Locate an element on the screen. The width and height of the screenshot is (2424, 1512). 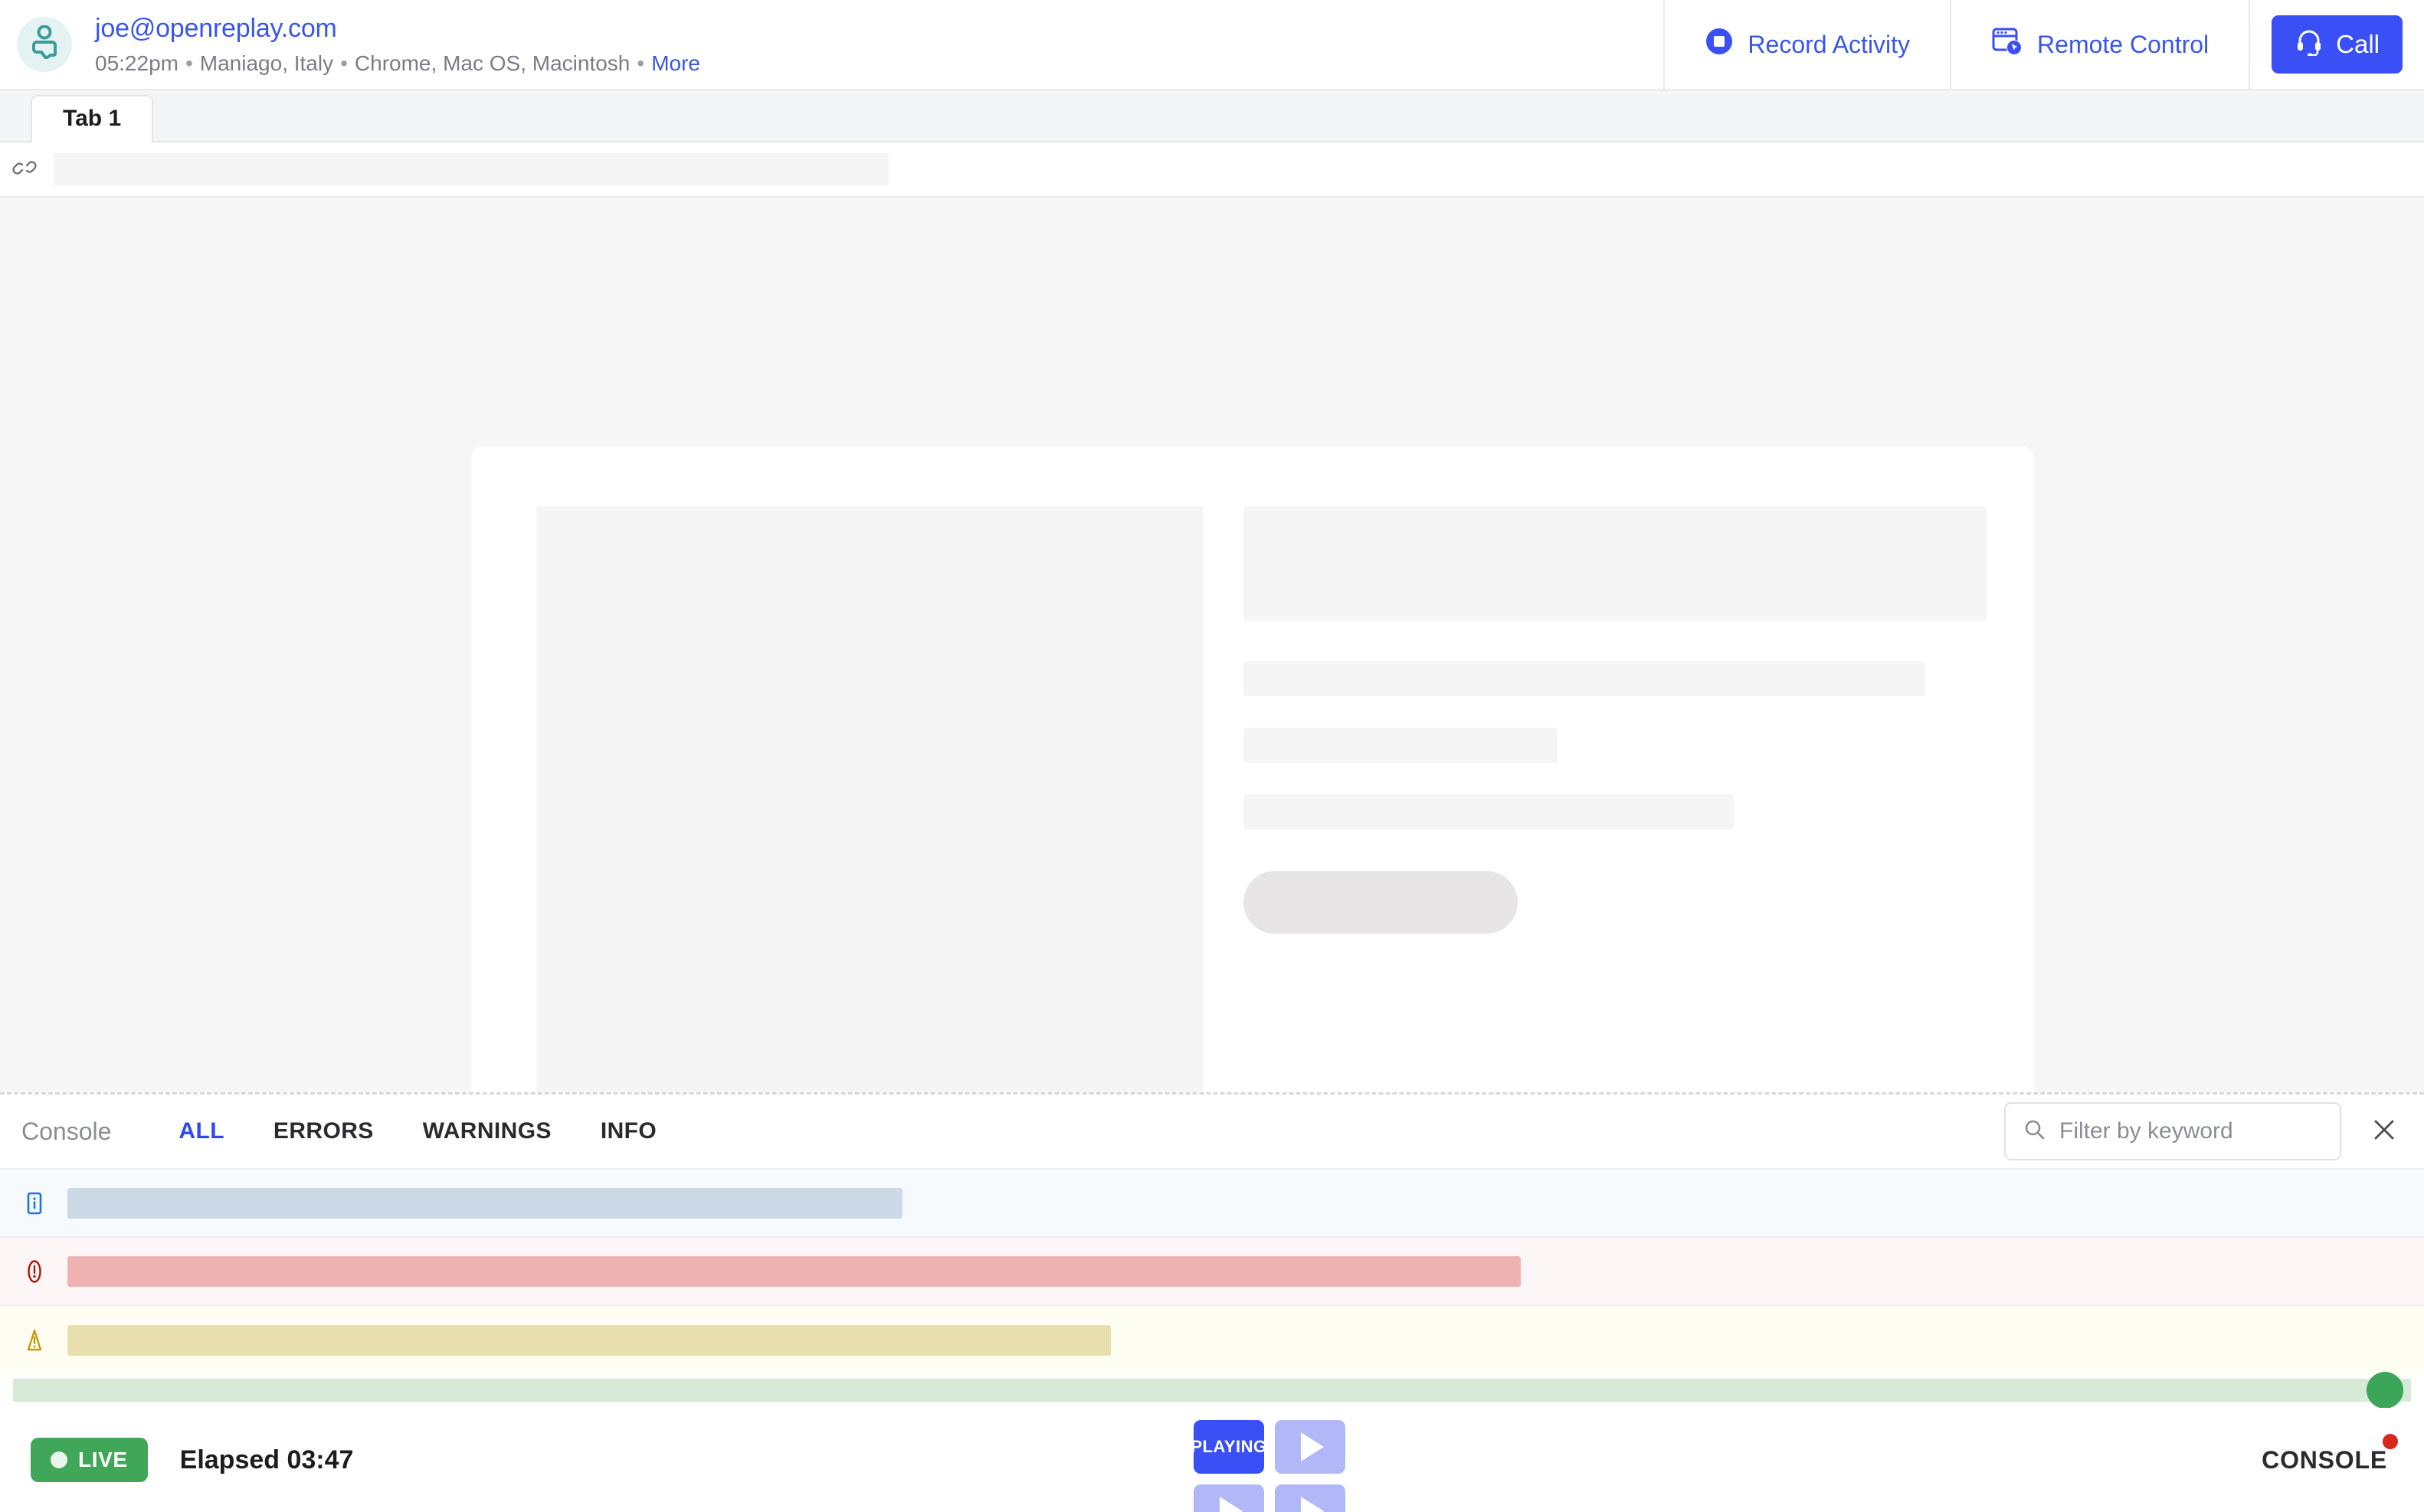
error-circle-icon is located at coordinates (34, 1271).